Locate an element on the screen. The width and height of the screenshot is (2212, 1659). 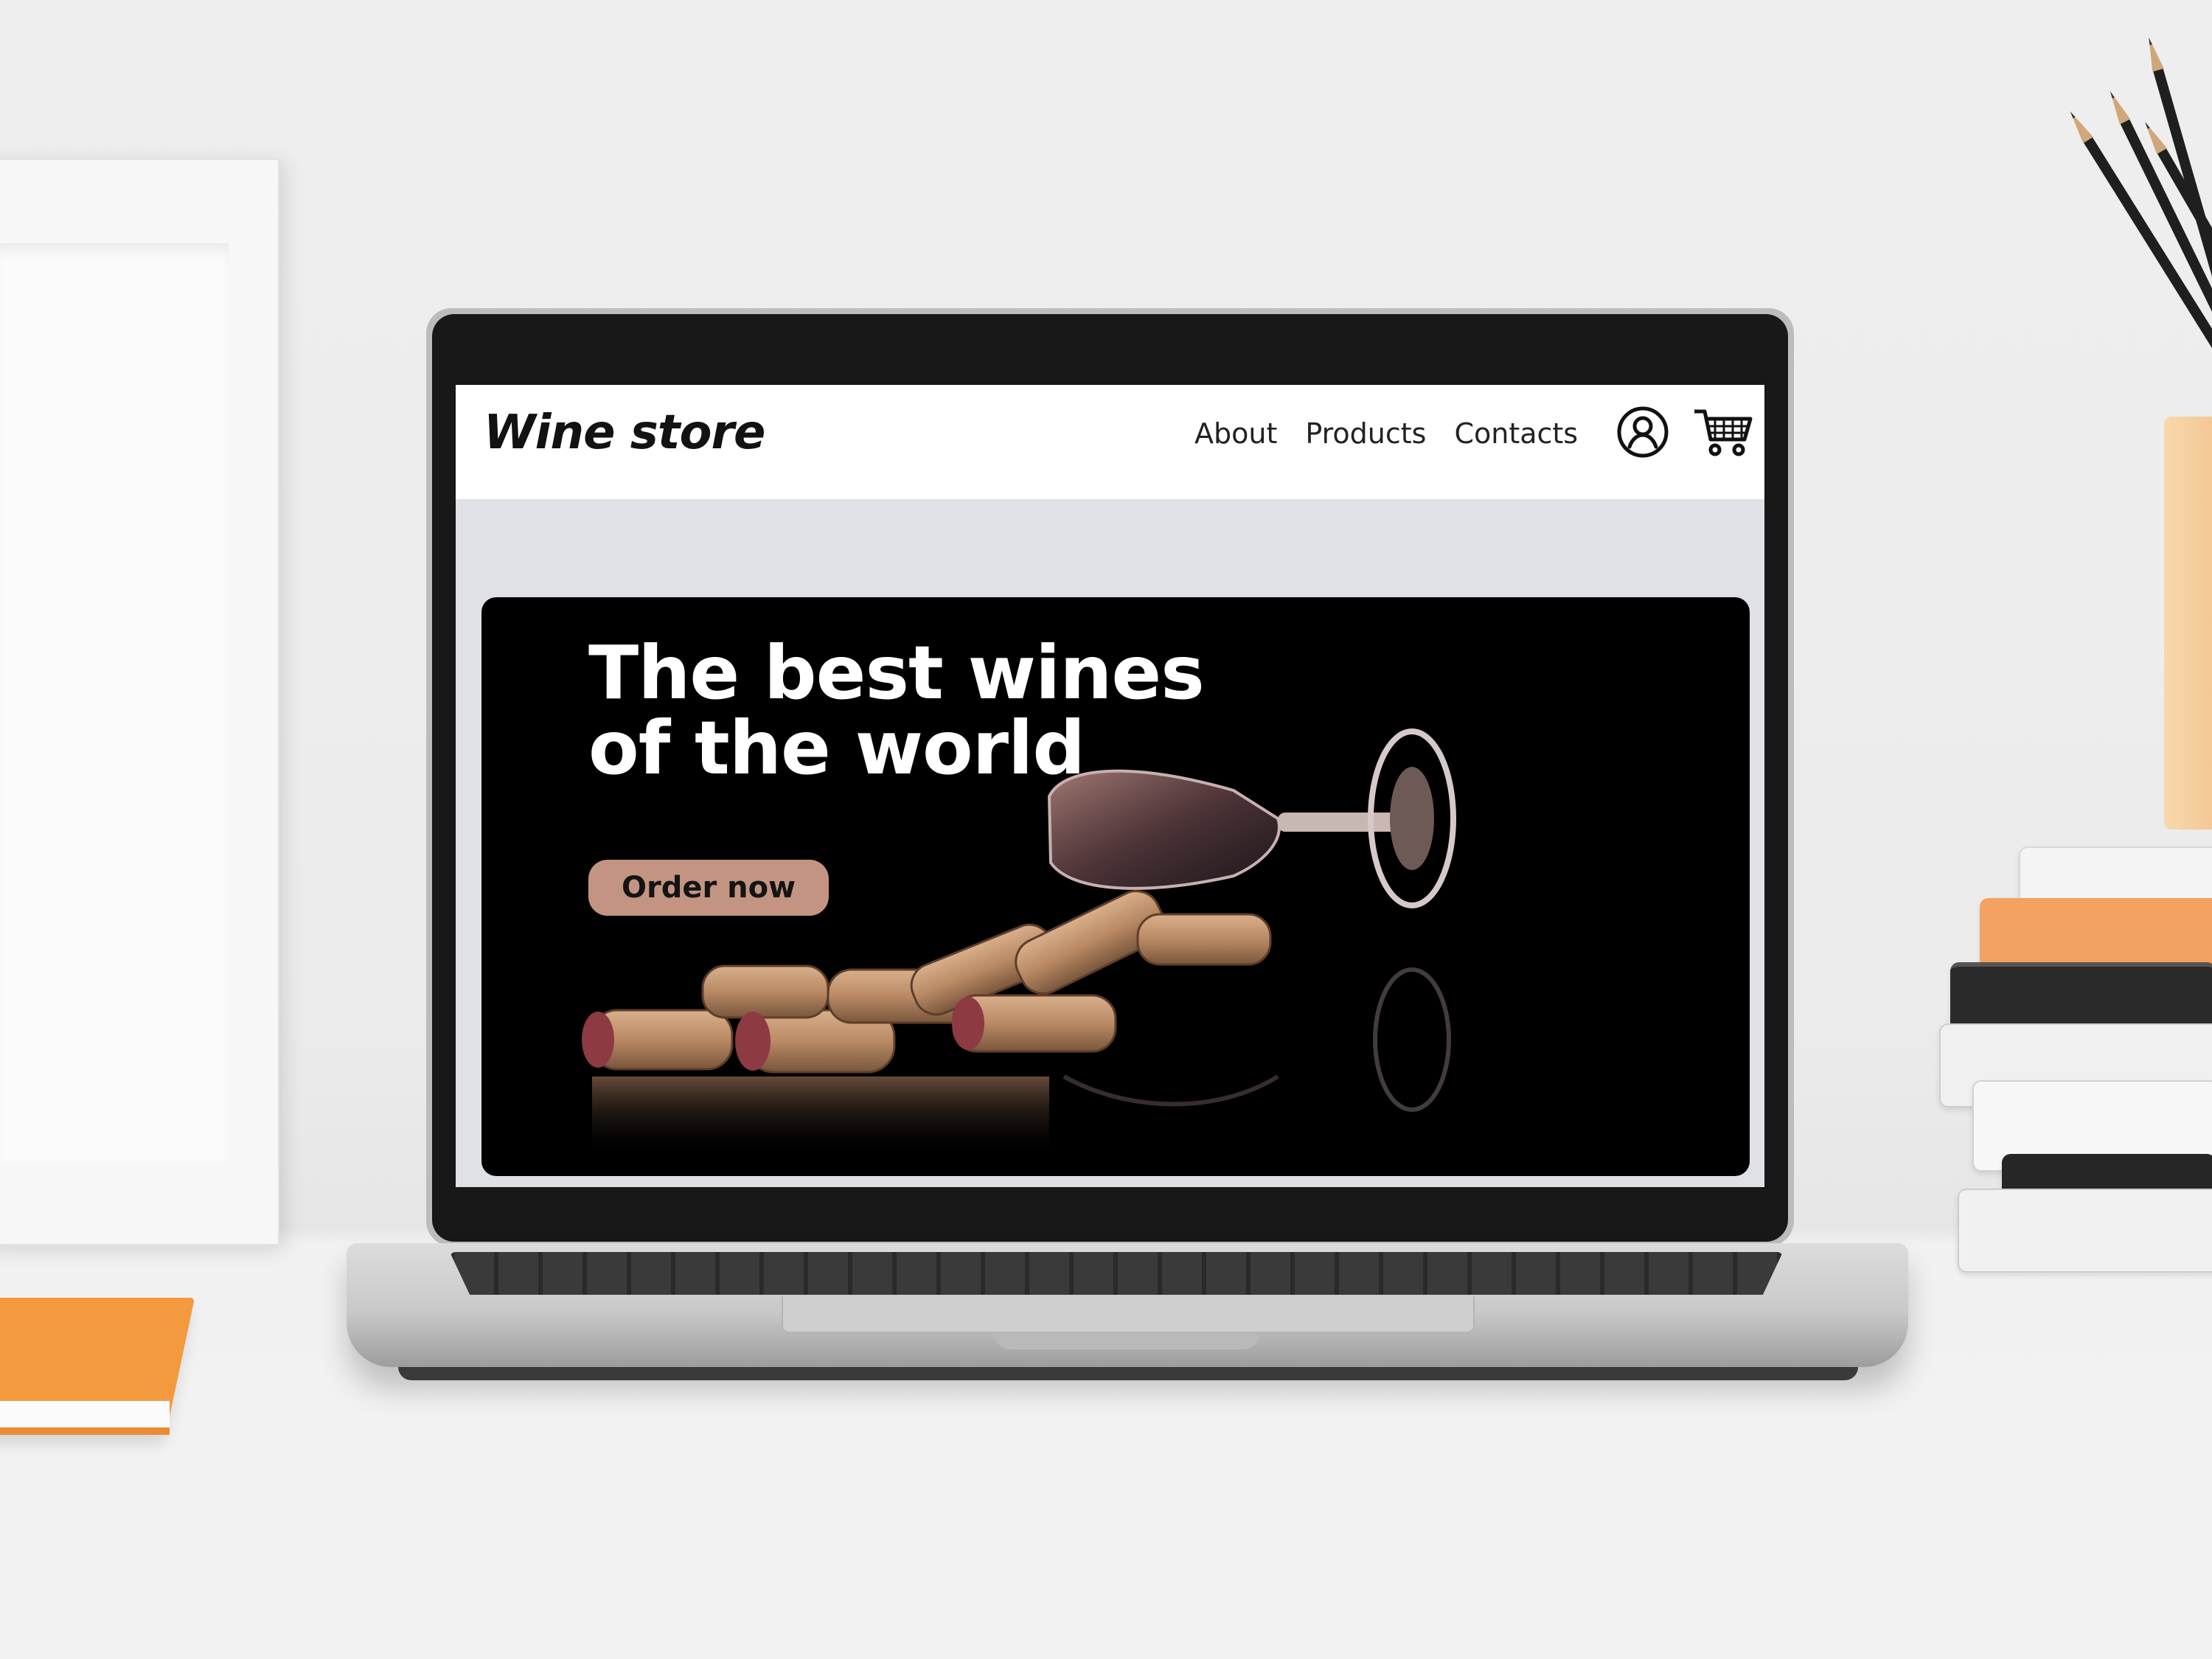
book-stack-item is located at coordinates (2085, 1231).